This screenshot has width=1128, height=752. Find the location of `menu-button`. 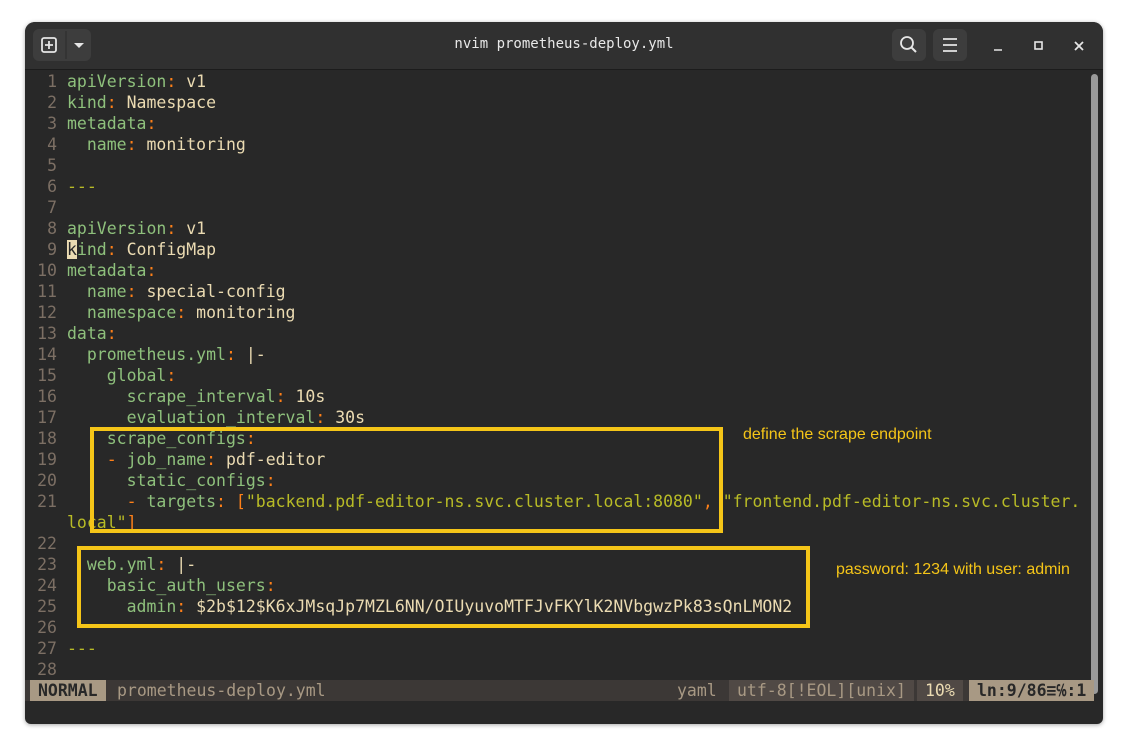

menu-button is located at coordinates (950, 45).